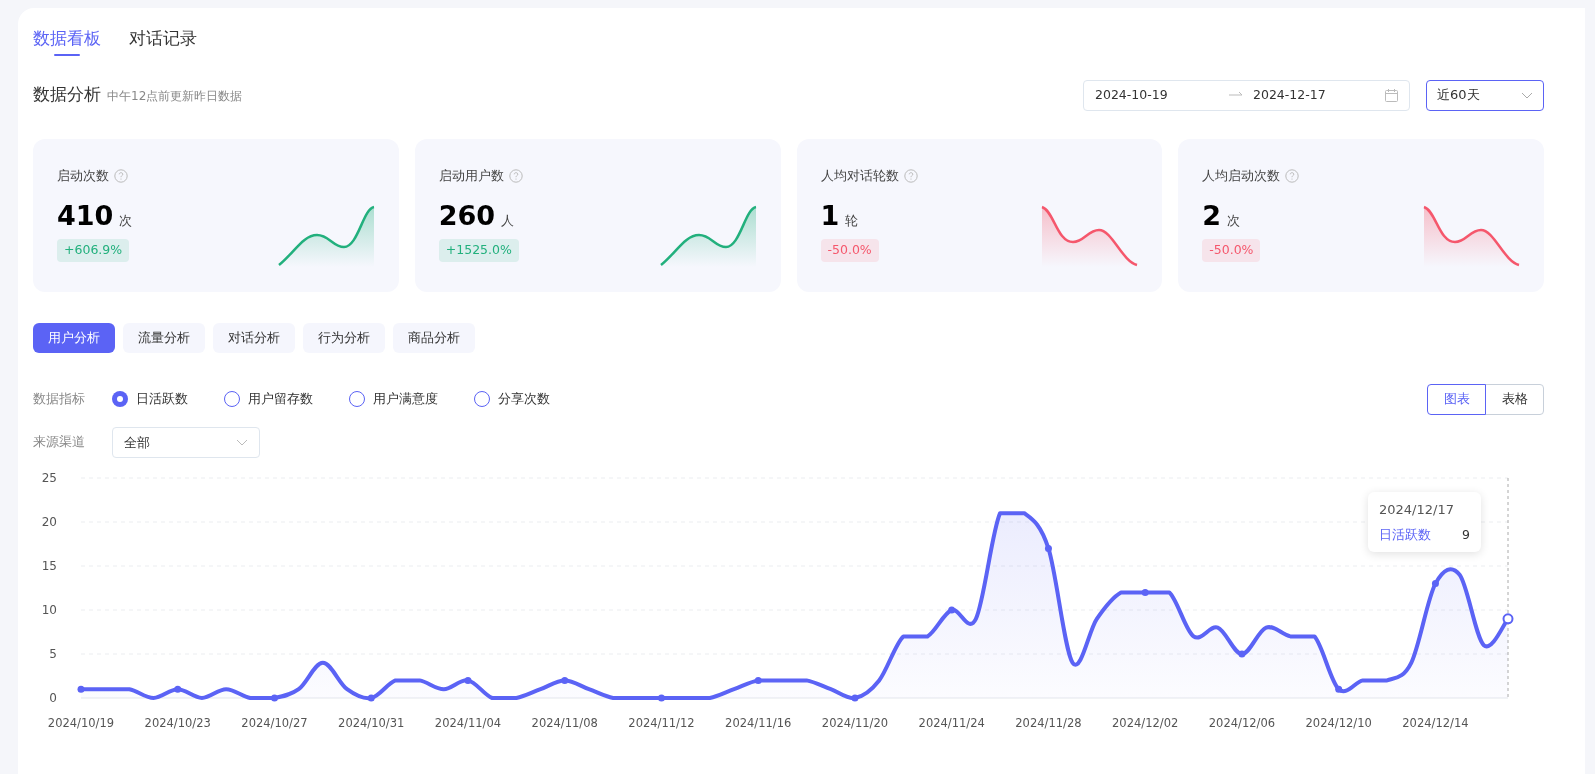  Describe the element at coordinates (49, 478) in the screenshot. I see `y-axis-label: 25` at that location.